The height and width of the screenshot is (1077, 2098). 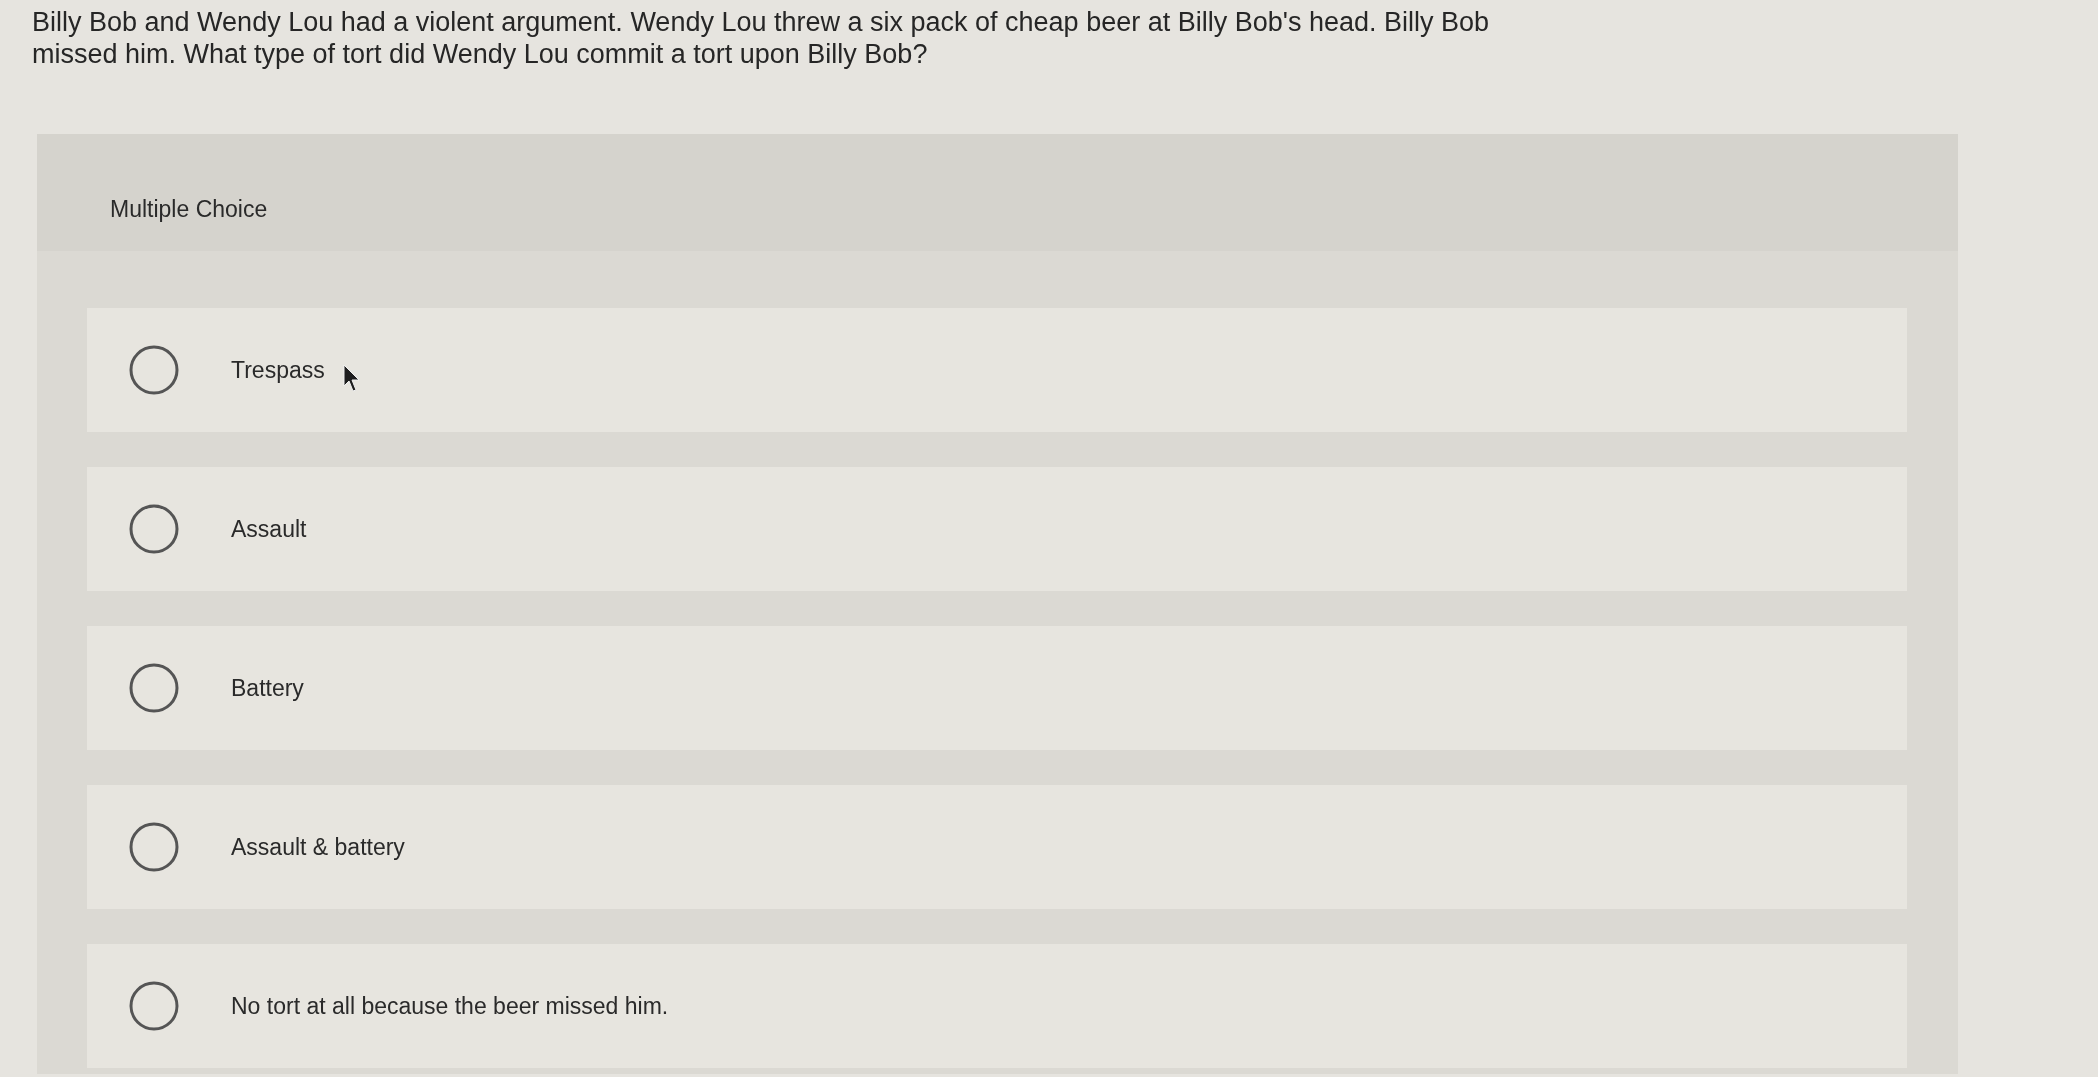 What do you see at coordinates (278, 370) in the screenshot?
I see `option-label: Trespass` at bounding box center [278, 370].